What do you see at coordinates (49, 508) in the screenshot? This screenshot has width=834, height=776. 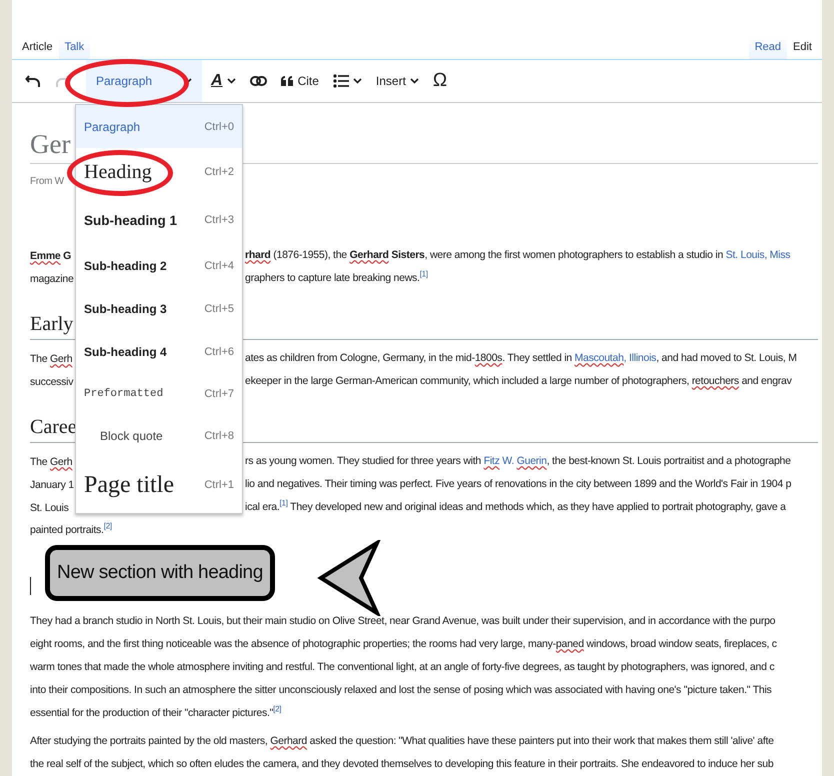 I see `paragraph-line: St. Louis` at bounding box center [49, 508].